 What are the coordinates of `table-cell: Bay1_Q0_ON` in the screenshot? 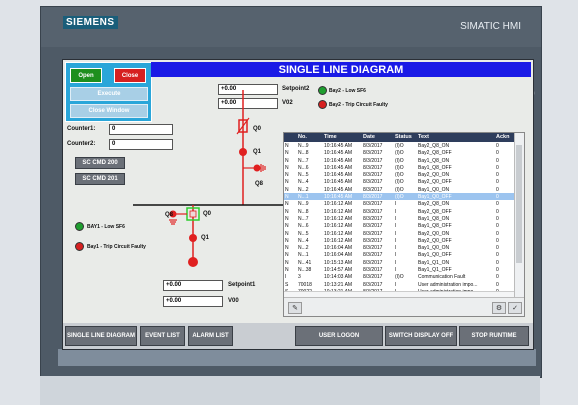 It's located at (434, 248).